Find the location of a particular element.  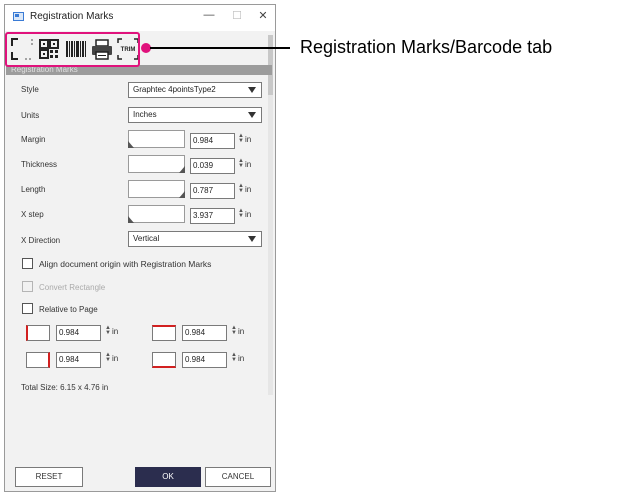

top-right-offset-unit: in is located at coordinates (241, 331).